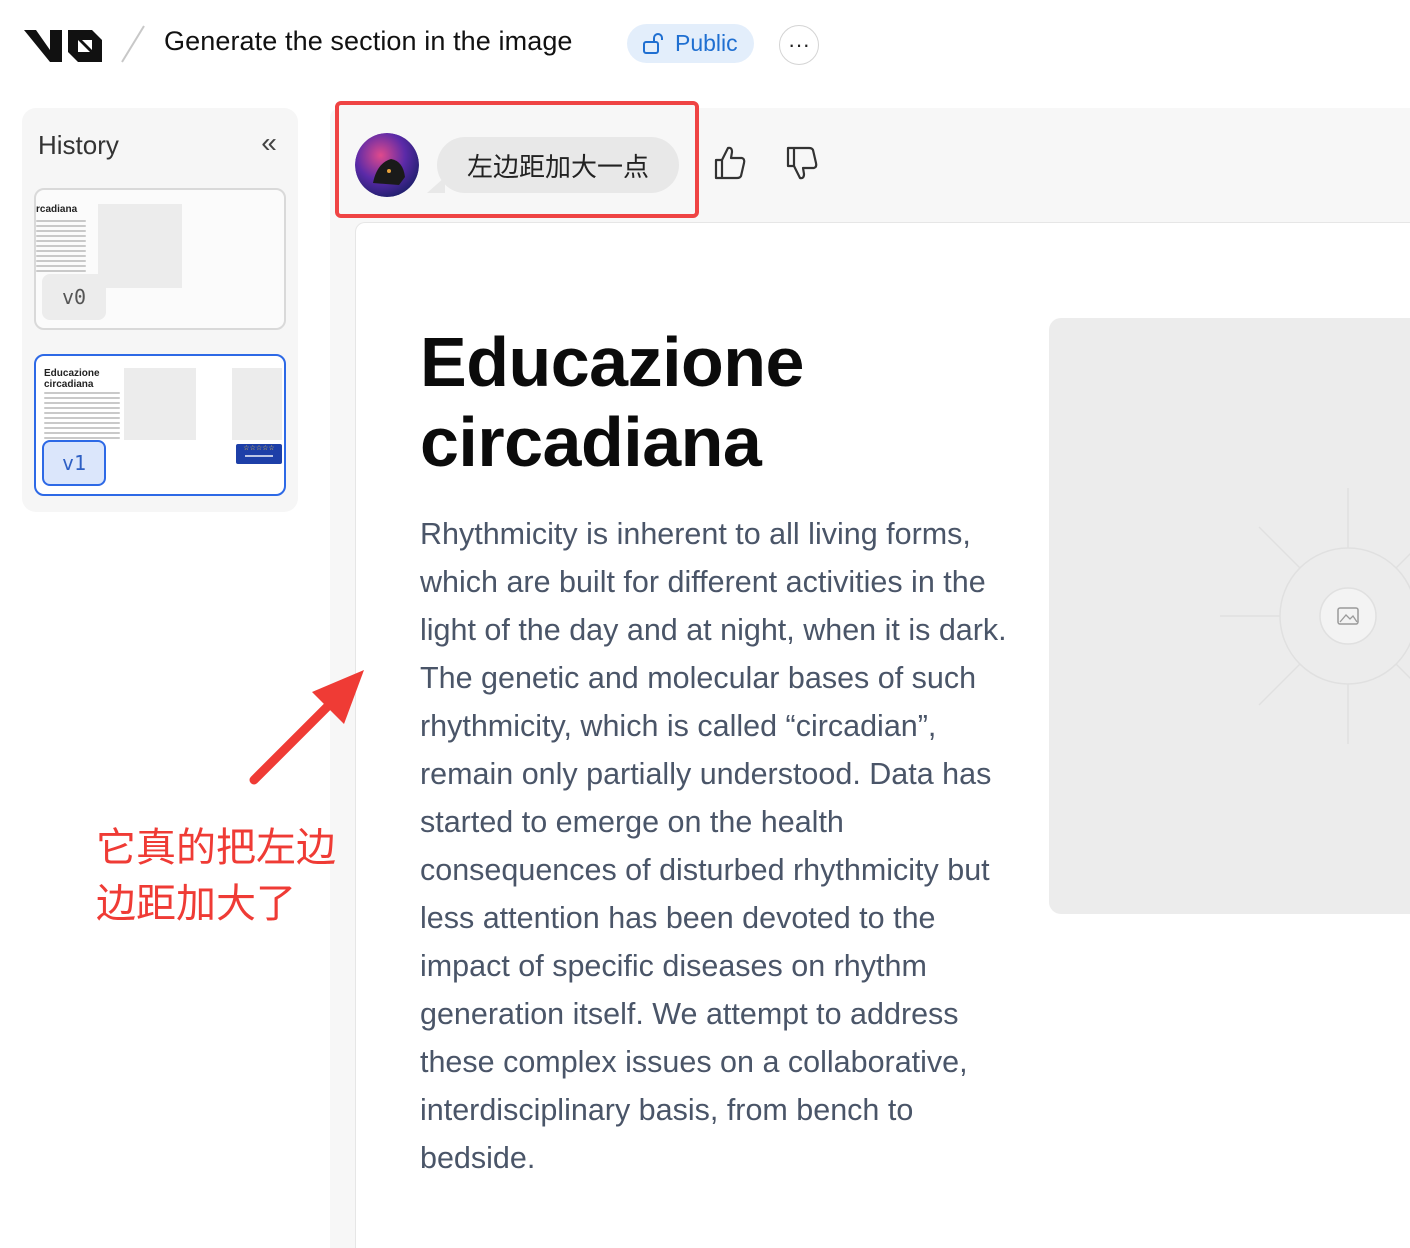 The image size is (1410, 1248). What do you see at coordinates (269, 144) in the screenshot?
I see `collapse-sidebar-icon: «` at bounding box center [269, 144].